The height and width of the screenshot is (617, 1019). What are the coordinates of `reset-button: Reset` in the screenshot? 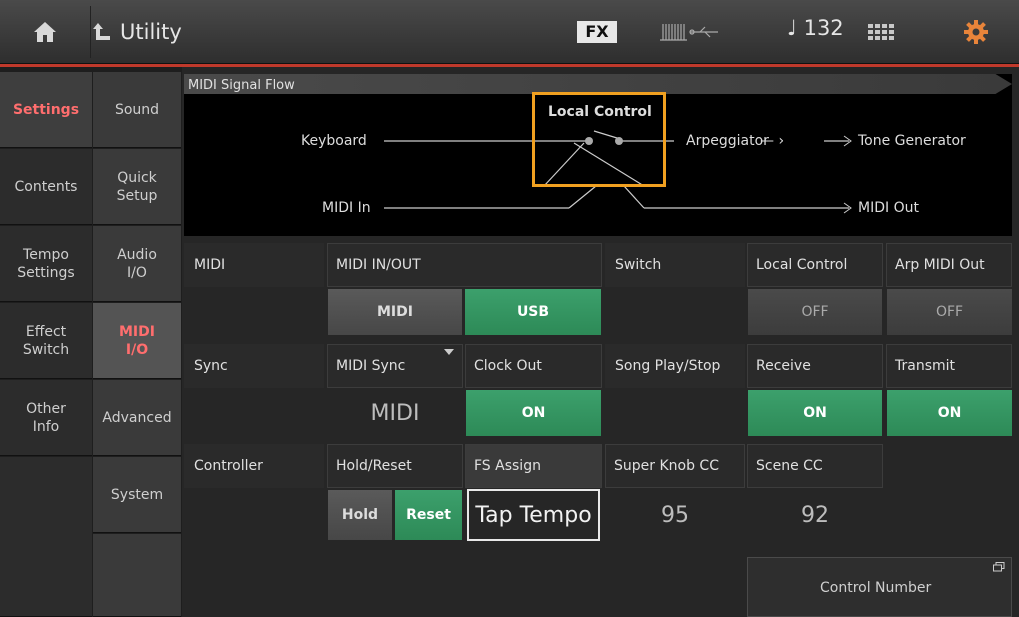 It's located at (428, 515).